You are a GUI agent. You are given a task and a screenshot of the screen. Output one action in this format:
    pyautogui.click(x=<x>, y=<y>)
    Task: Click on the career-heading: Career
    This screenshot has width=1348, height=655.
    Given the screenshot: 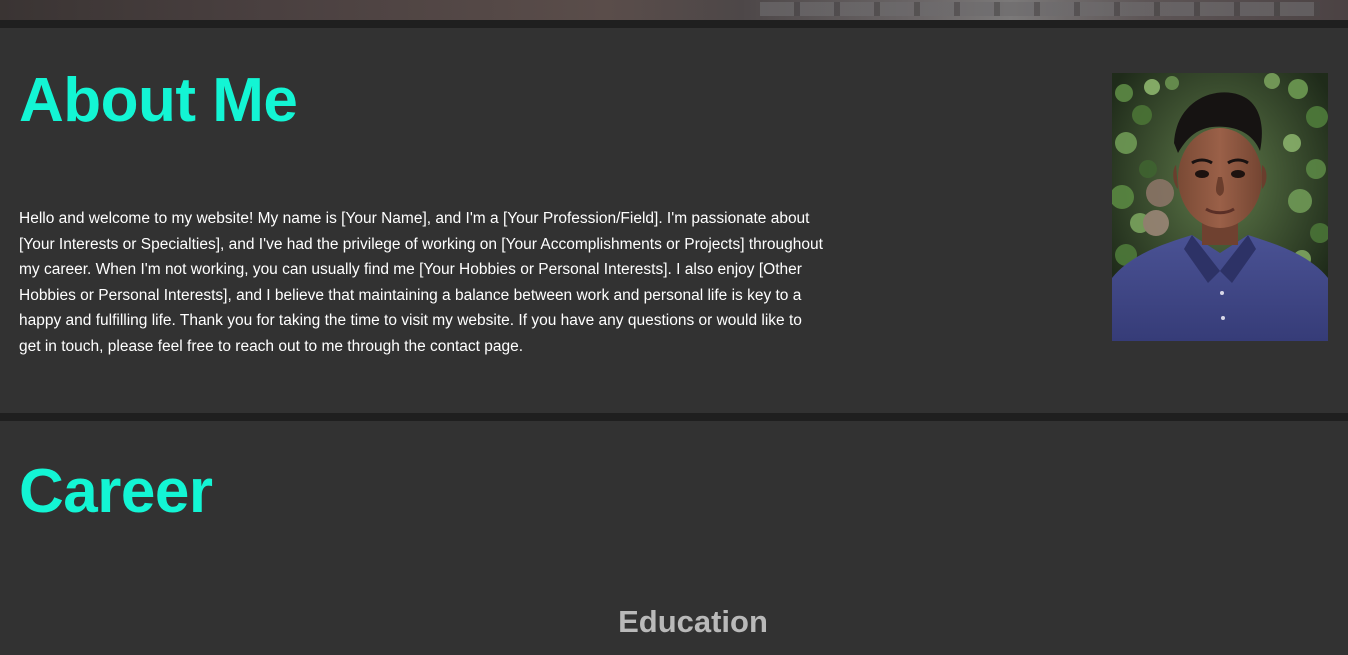 What is the action you would take?
    pyautogui.click(x=116, y=491)
    